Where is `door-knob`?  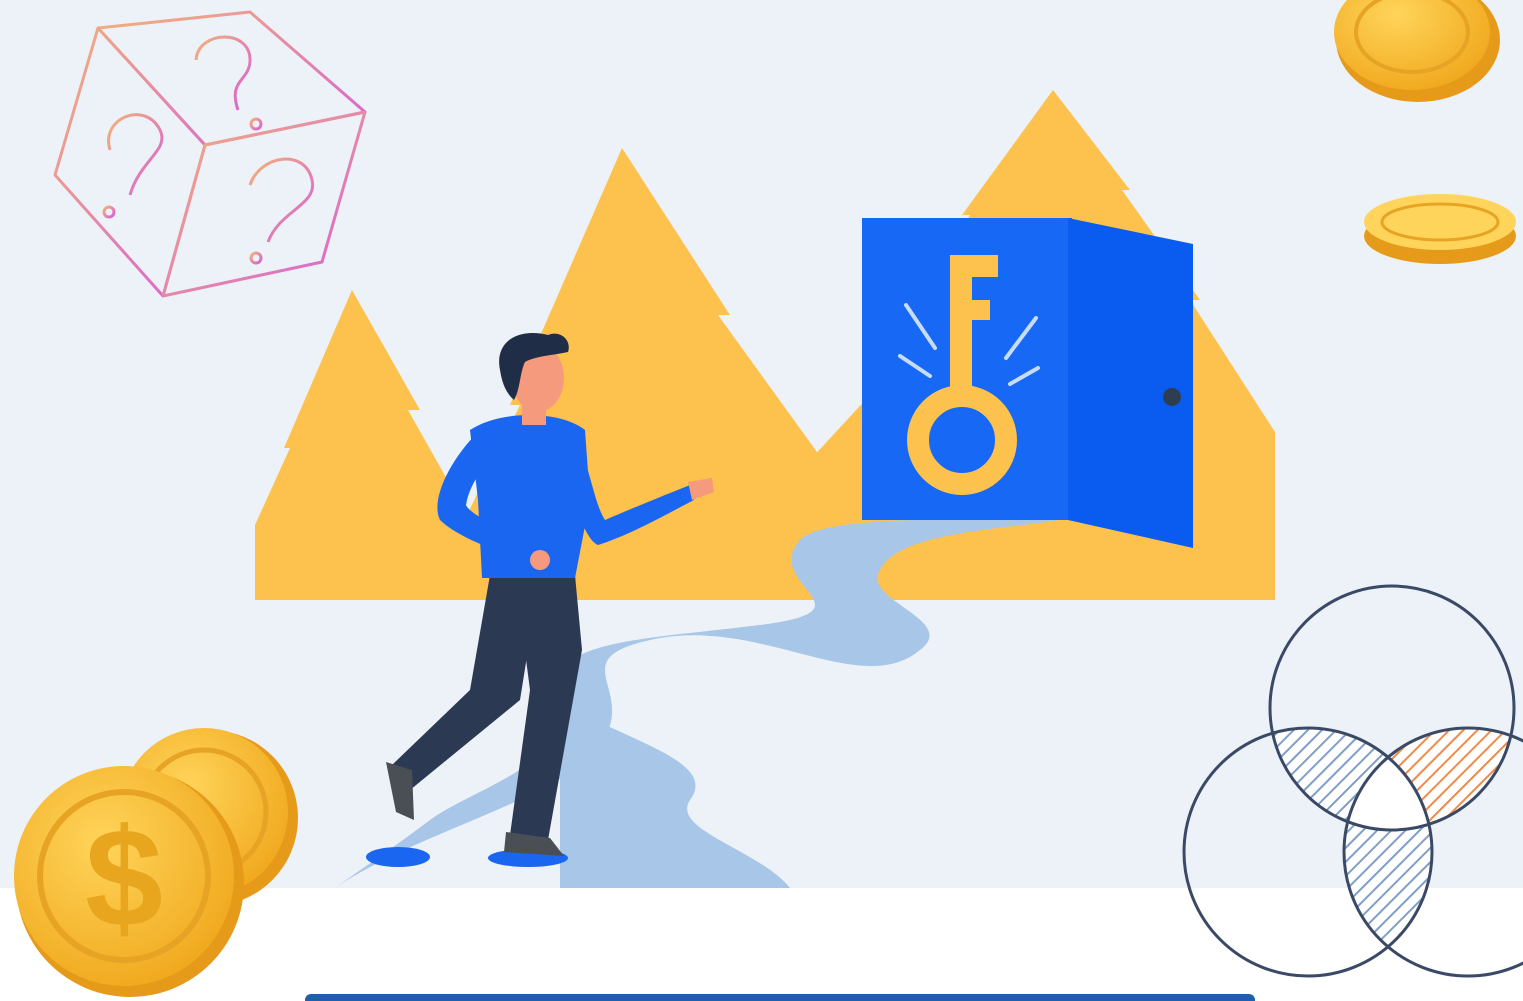 door-knob is located at coordinates (1172, 397).